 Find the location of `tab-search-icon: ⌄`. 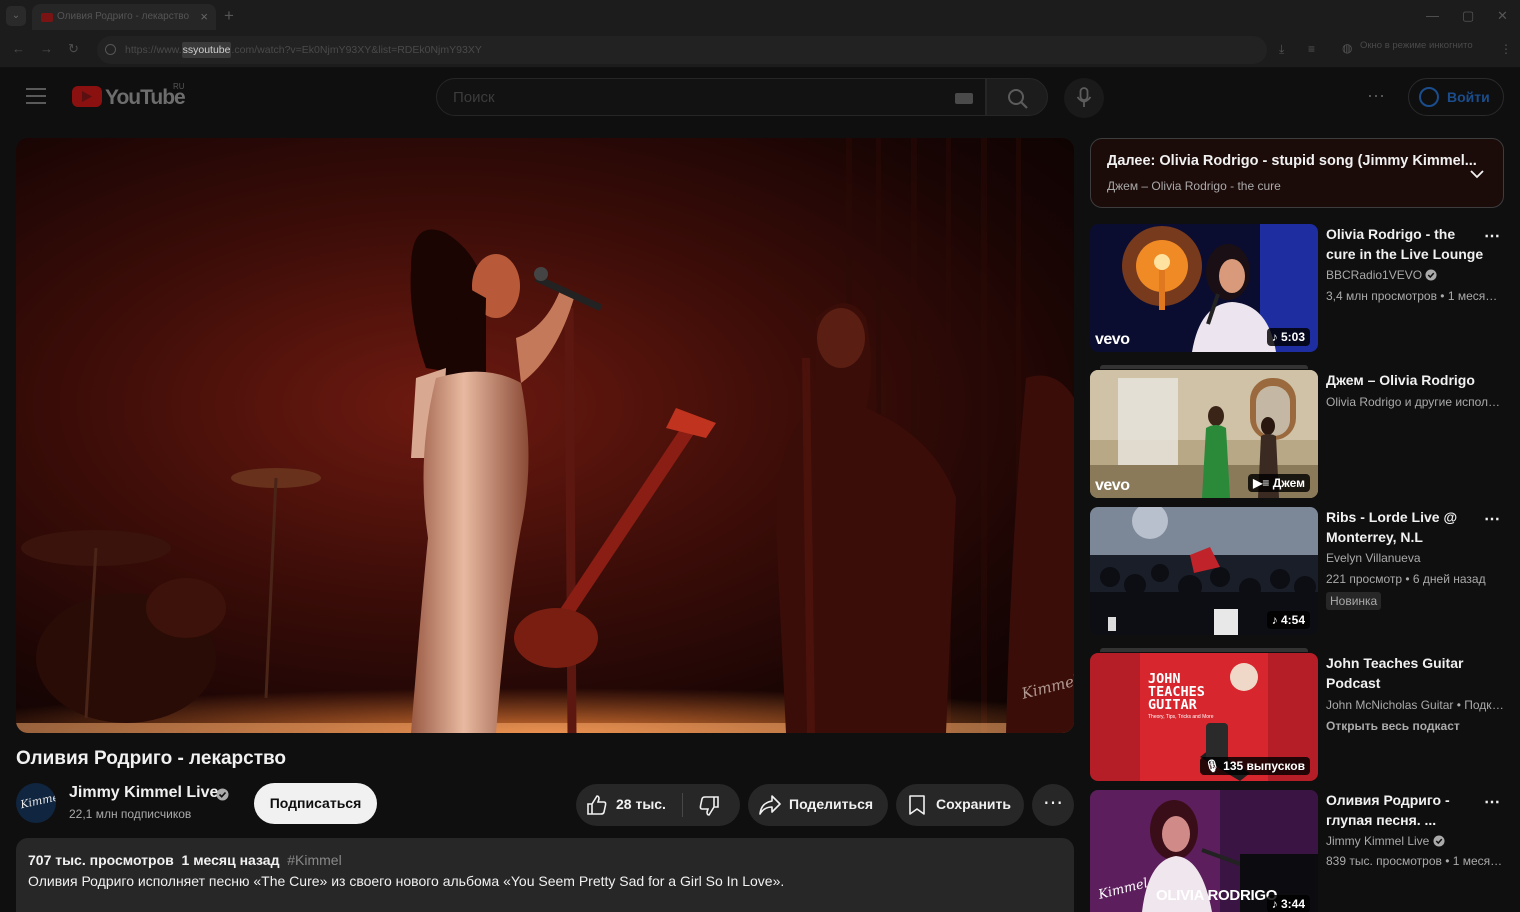

tab-search-icon: ⌄ is located at coordinates (16, 16).